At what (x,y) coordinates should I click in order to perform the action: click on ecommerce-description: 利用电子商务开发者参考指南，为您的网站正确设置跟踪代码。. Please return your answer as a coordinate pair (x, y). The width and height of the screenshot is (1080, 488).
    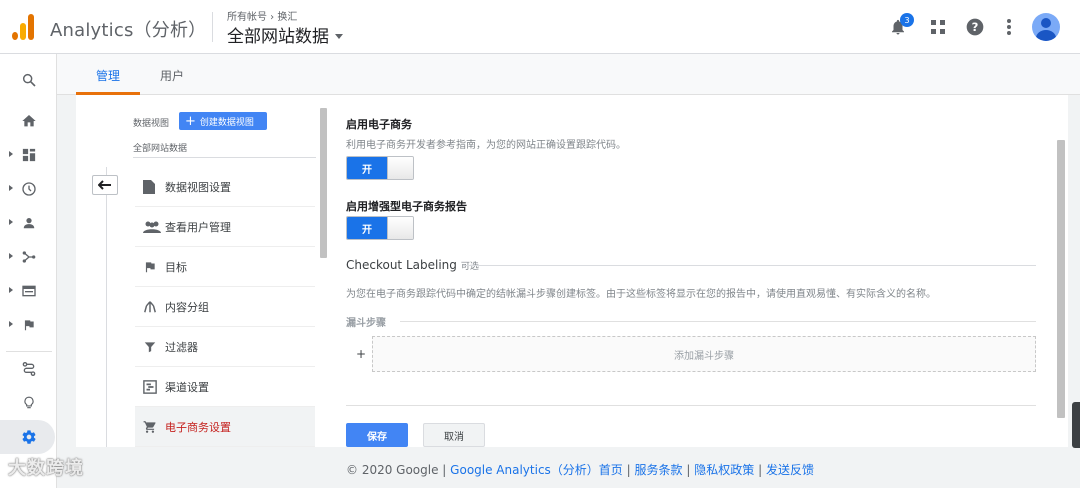
    Looking at the image, I should click on (486, 145).